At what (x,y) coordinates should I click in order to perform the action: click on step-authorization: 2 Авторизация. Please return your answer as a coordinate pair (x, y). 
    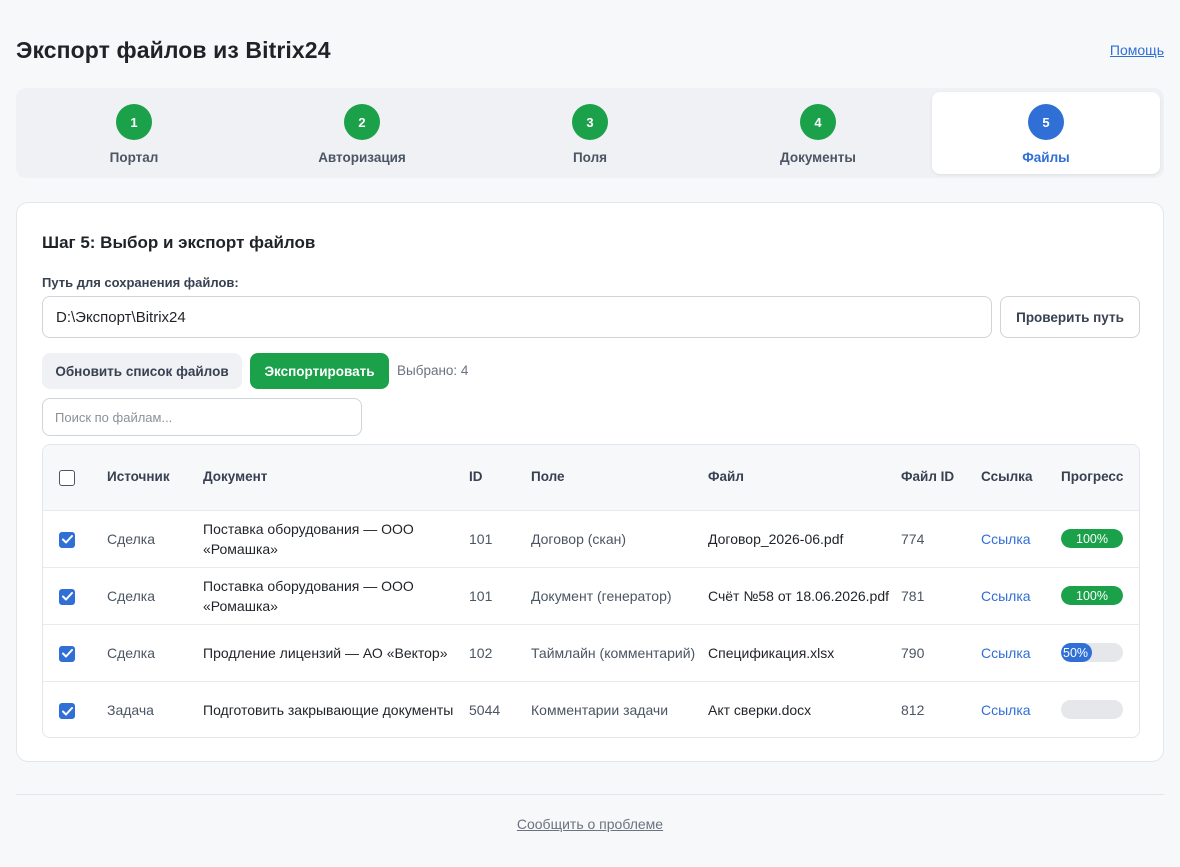
    Looking at the image, I should click on (362, 133).